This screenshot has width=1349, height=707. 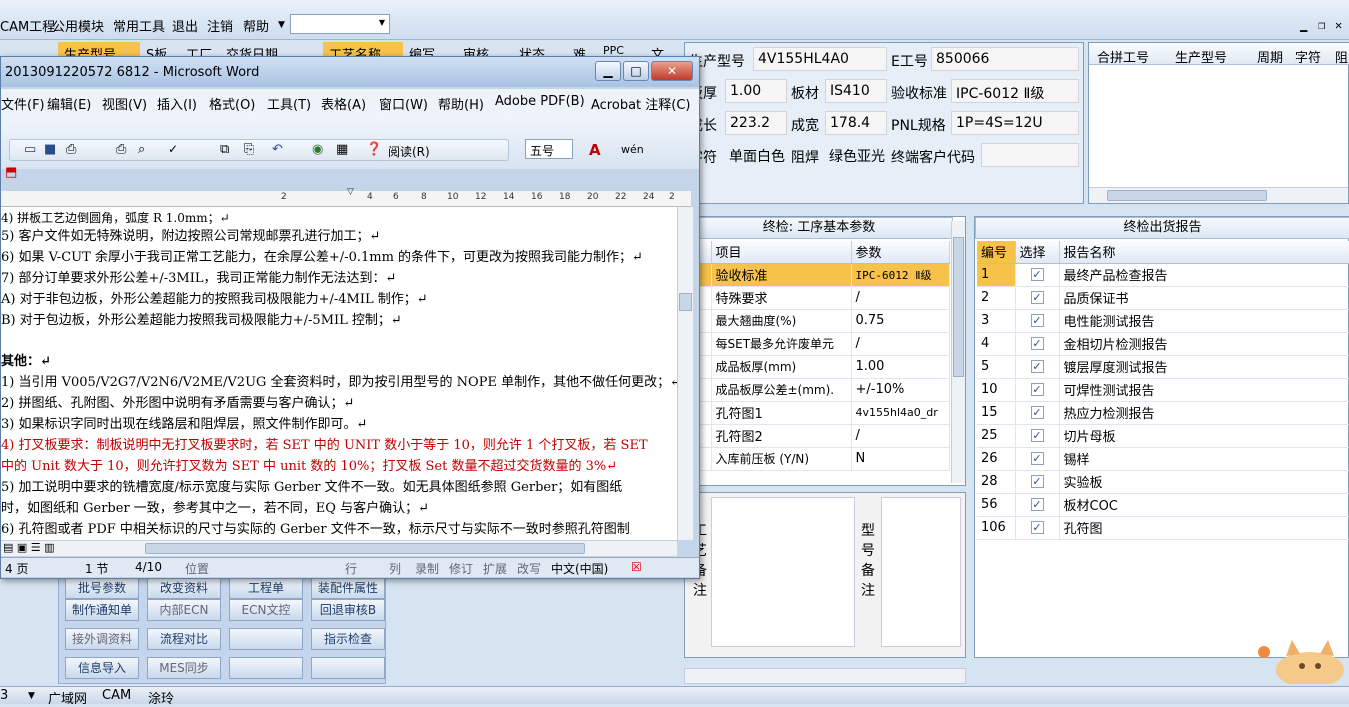 What do you see at coordinates (1015, 91) in the screenshot?
I see `standard-field: IPC-6012 Ⅱ级` at bounding box center [1015, 91].